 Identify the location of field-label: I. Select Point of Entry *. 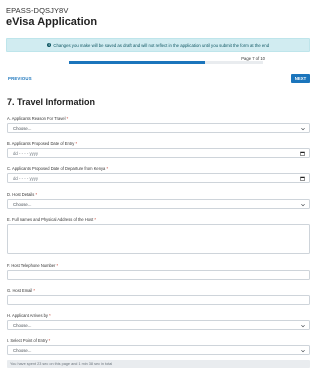
(29, 340).